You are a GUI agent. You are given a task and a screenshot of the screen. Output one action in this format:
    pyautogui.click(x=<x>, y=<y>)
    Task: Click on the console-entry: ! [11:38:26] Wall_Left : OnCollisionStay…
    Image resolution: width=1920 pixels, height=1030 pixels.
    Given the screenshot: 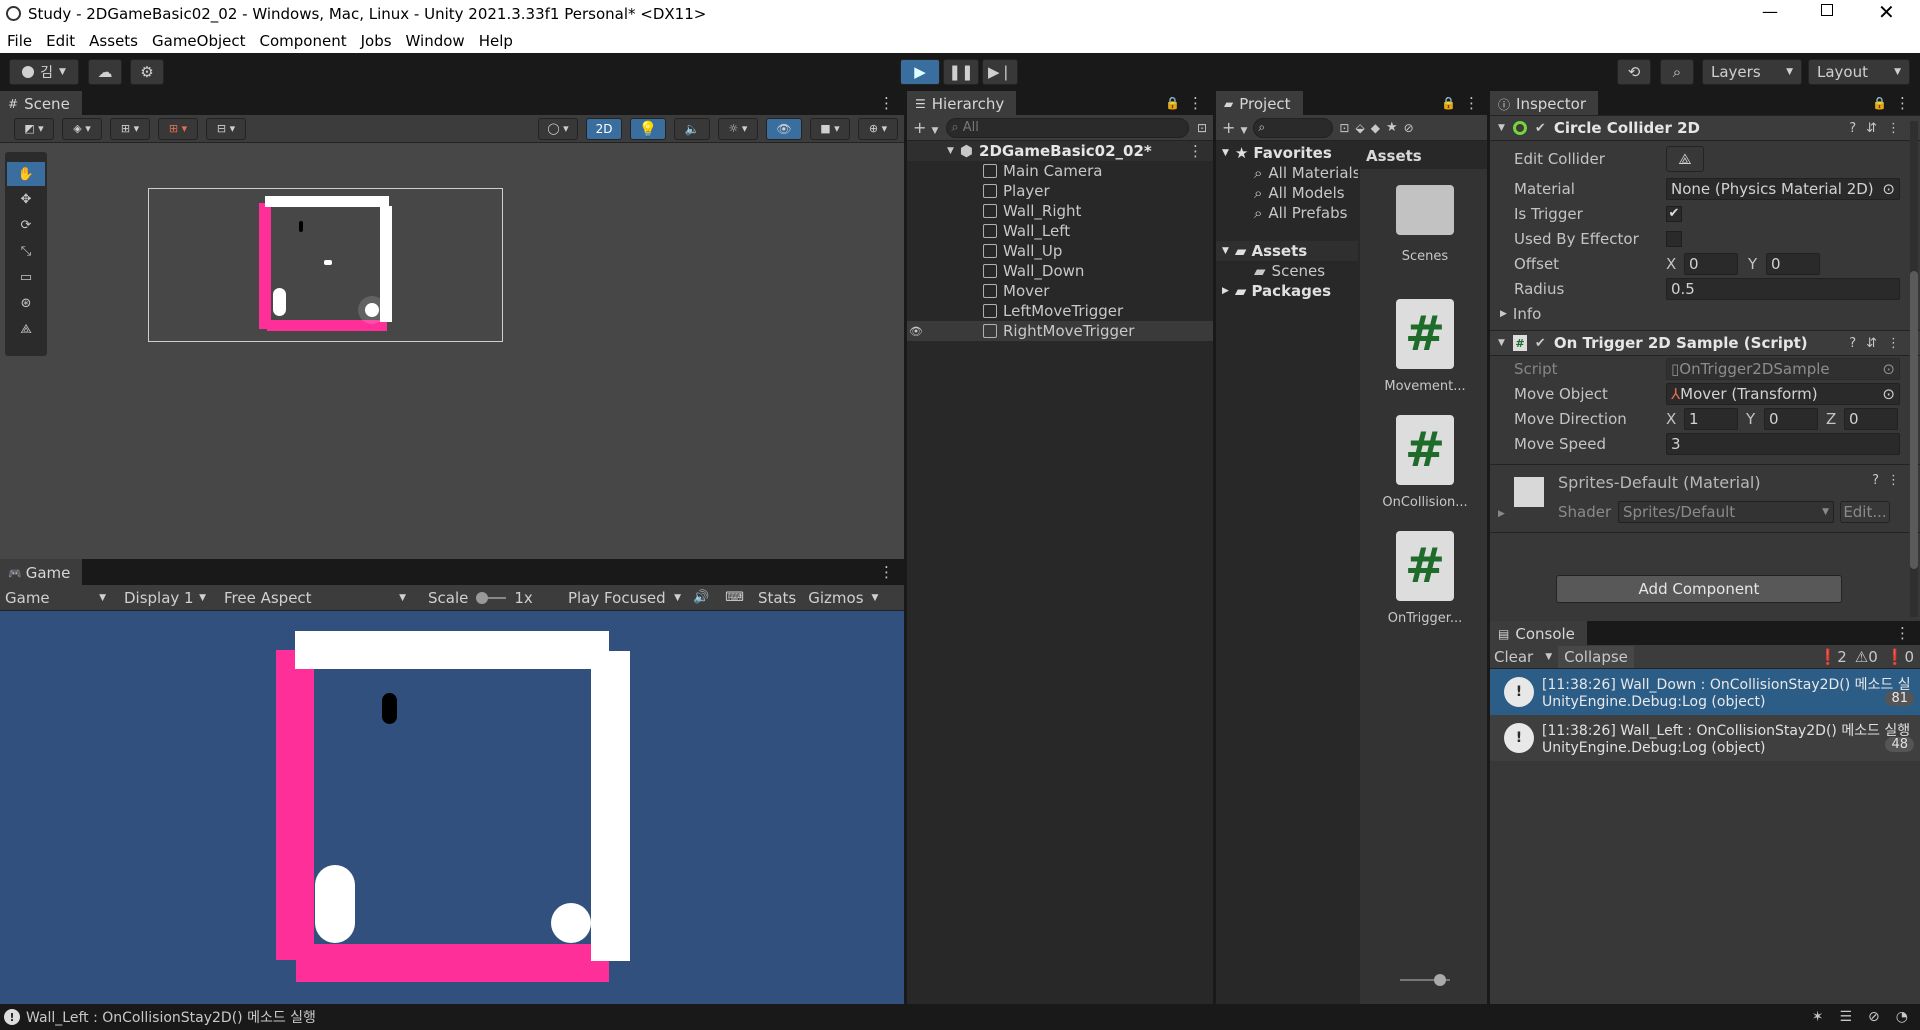 What is the action you would take?
    pyautogui.click(x=1705, y=738)
    